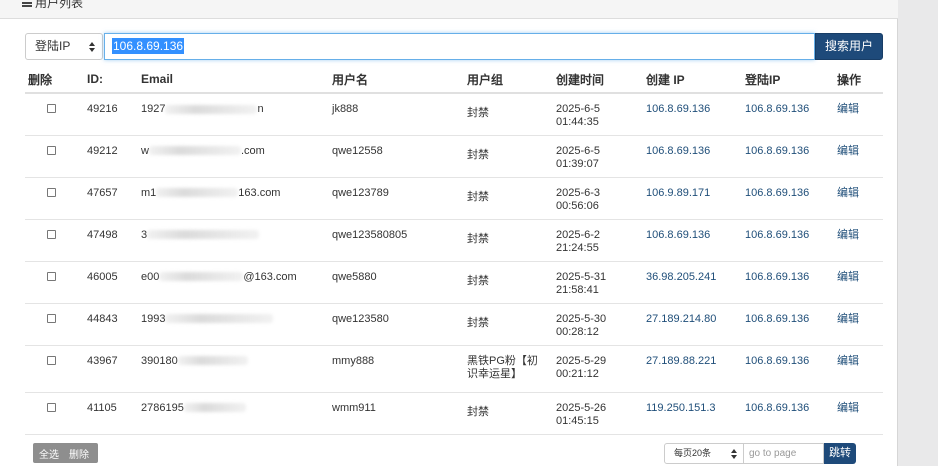  What do you see at coordinates (695, 198) in the screenshot?
I see `user-create-ip: 106.9.89.171` at bounding box center [695, 198].